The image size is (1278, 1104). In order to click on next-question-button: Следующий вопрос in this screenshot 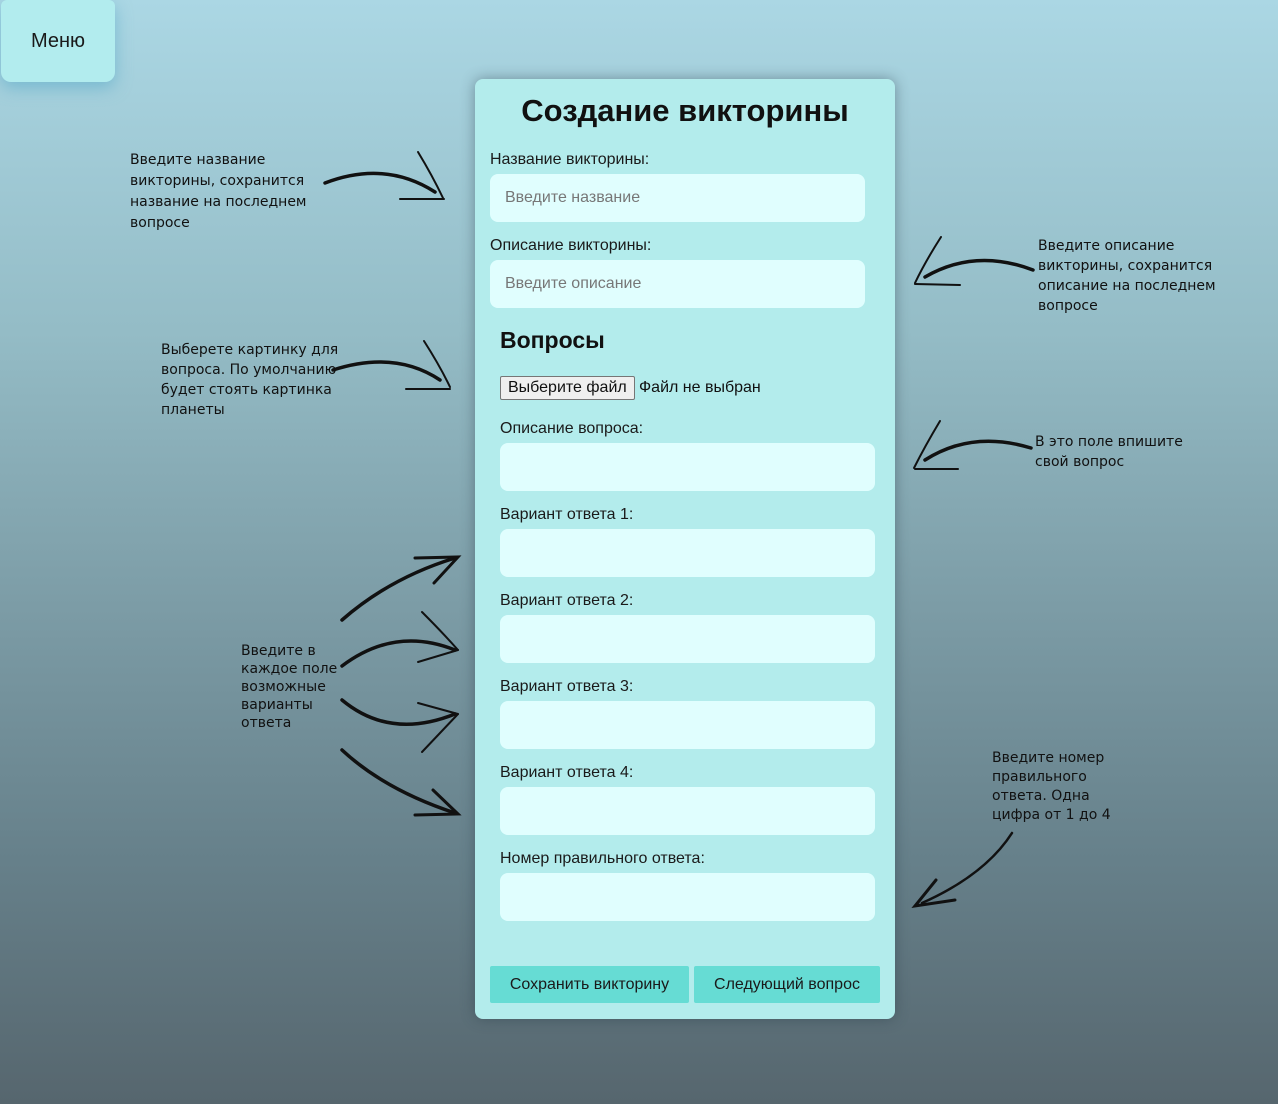, I will do `click(787, 984)`.